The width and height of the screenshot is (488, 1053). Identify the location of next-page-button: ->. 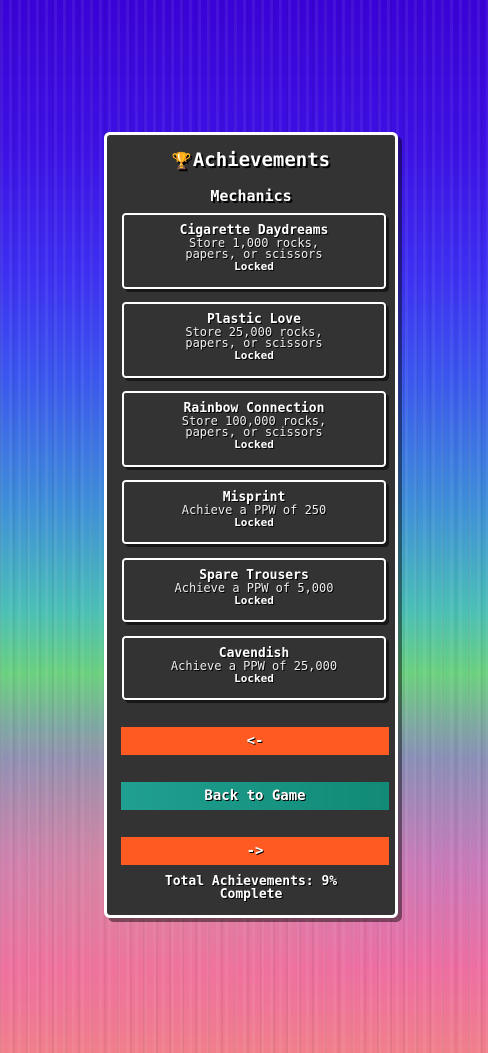
(255, 851).